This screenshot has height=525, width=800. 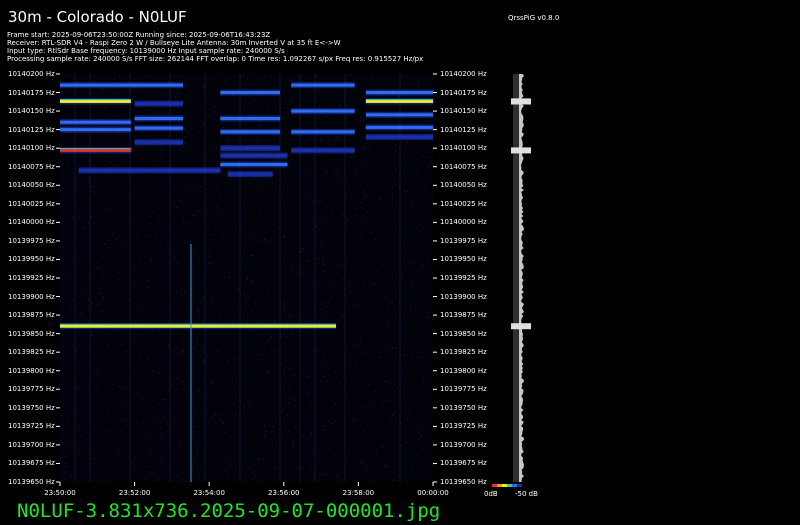 I want to click on colorbar-min-label: -50 dB, so click(x=526, y=494).